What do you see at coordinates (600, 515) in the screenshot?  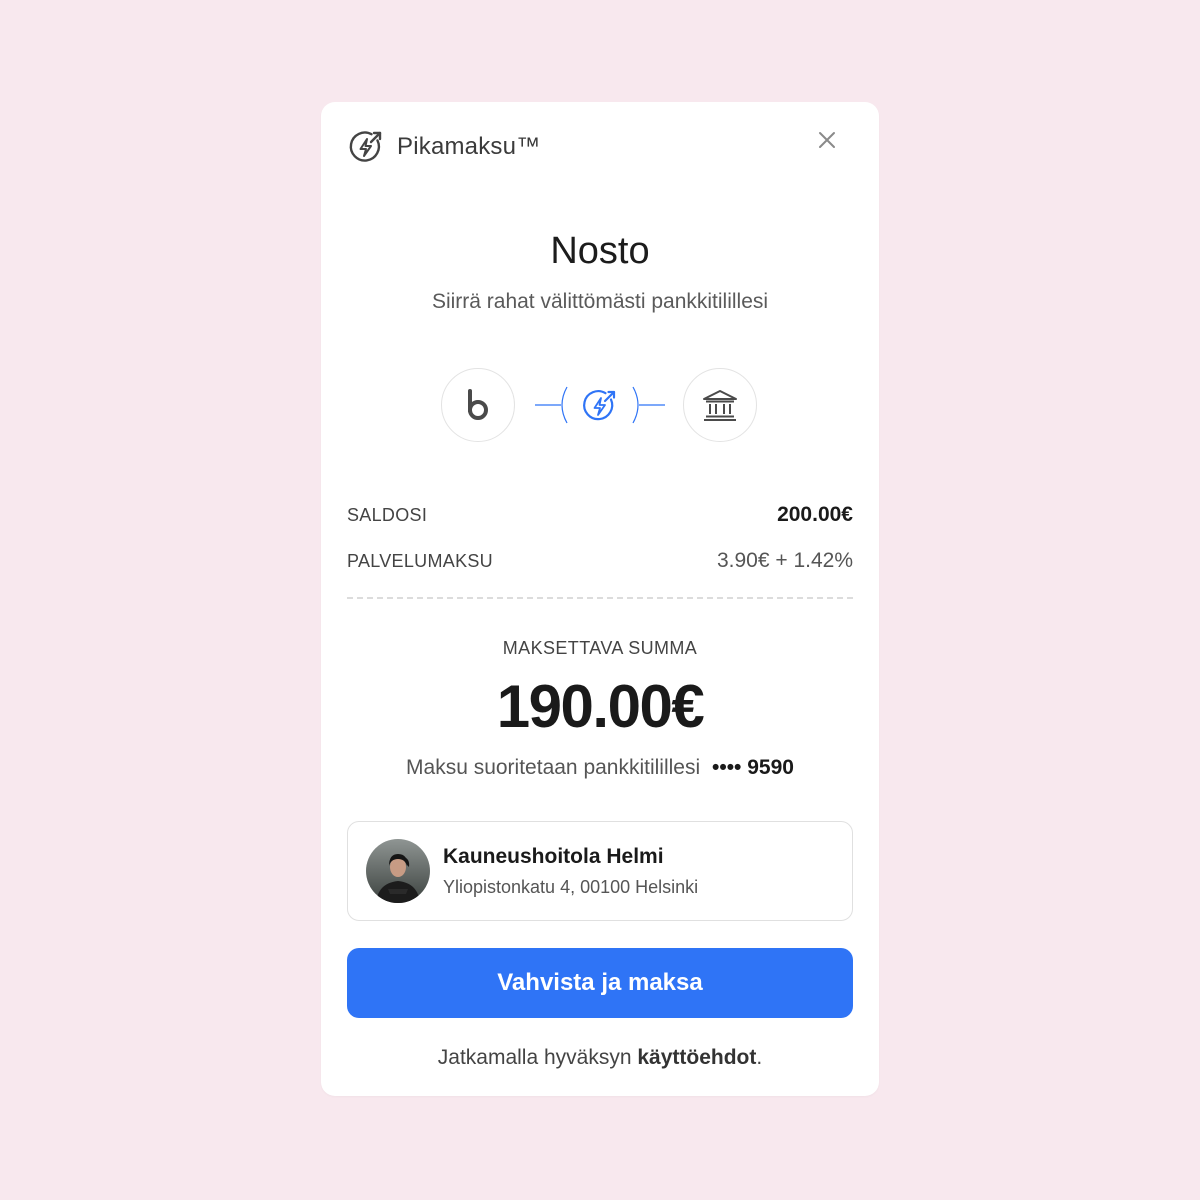 I see `balance-row: SALDOSI 200.00€` at bounding box center [600, 515].